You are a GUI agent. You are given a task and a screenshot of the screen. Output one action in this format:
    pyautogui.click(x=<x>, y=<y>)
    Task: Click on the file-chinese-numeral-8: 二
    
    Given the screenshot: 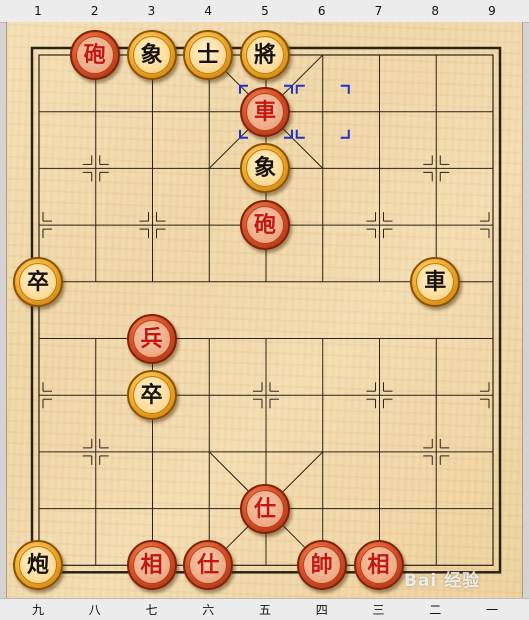 What is the action you would take?
    pyautogui.click(x=435, y=610)
    